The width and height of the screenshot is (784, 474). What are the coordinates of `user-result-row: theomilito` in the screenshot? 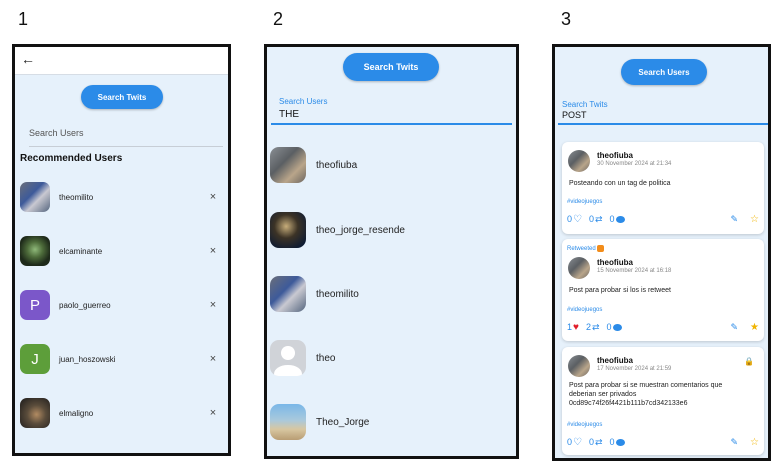 It's located at (390, 294).